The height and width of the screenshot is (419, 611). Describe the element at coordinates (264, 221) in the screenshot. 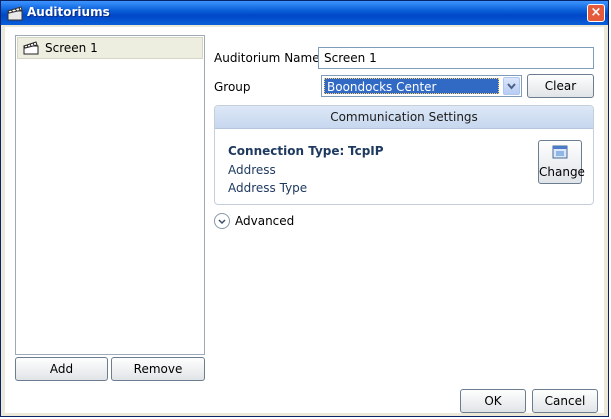

I see `advanced-label: Advanced` at that location.